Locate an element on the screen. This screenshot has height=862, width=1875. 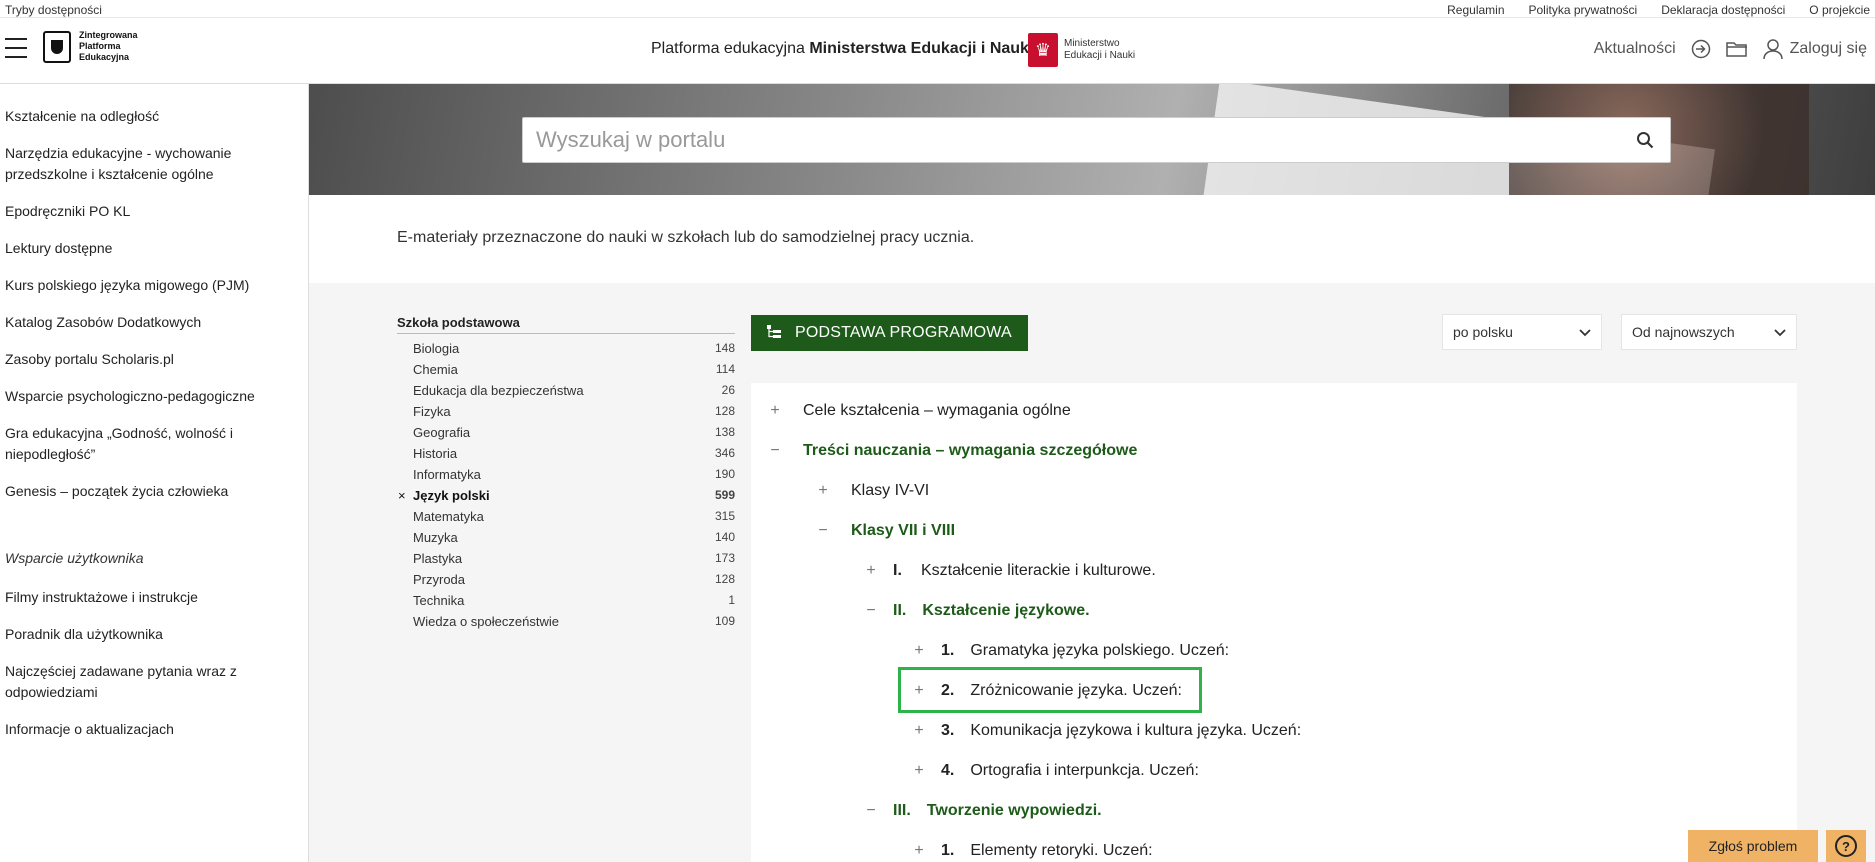
accessibility-declaration-link: Deklaracja dostępności is located at coordinates (1723, 10).